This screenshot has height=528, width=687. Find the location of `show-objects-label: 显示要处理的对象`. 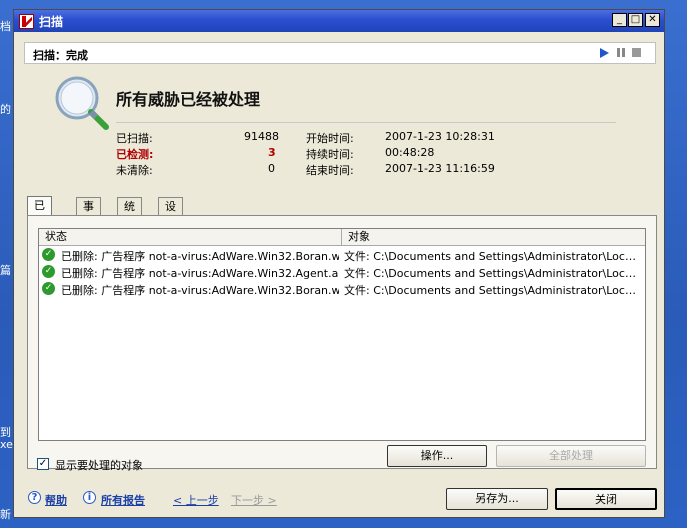

show-objects-label: 显示要处理的对象 is located at coordinates (99, 465).